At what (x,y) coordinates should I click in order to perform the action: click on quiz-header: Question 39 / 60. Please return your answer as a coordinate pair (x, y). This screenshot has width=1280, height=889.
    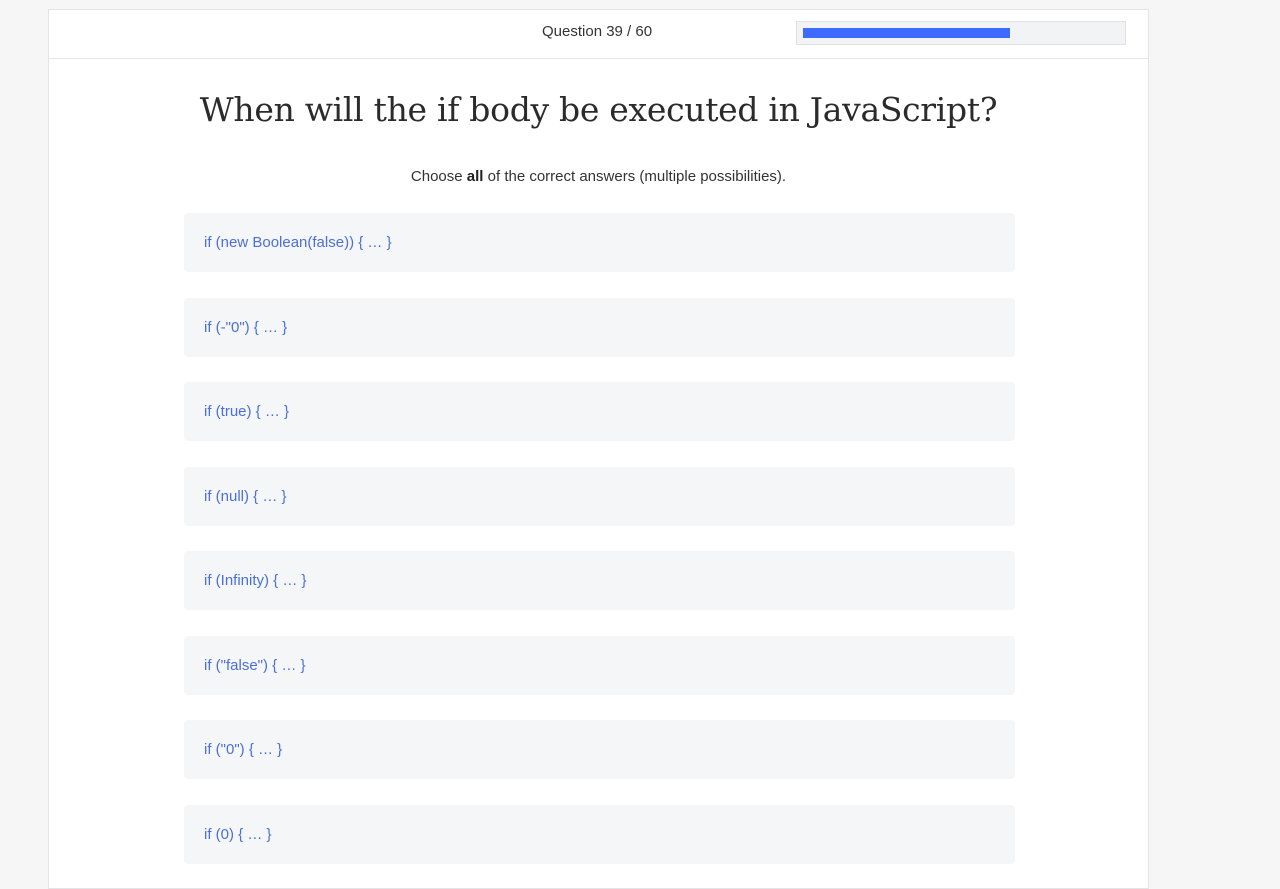
    Looking at the image, I should click on (598, 34).